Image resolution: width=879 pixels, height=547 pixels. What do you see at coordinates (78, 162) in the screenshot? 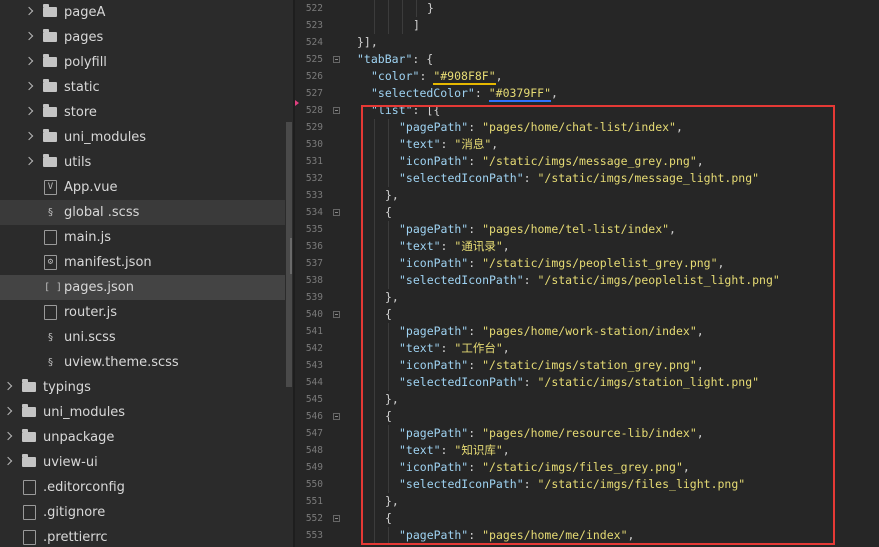
I see `tree-item-label: utils` at bounding box center [78, 162].